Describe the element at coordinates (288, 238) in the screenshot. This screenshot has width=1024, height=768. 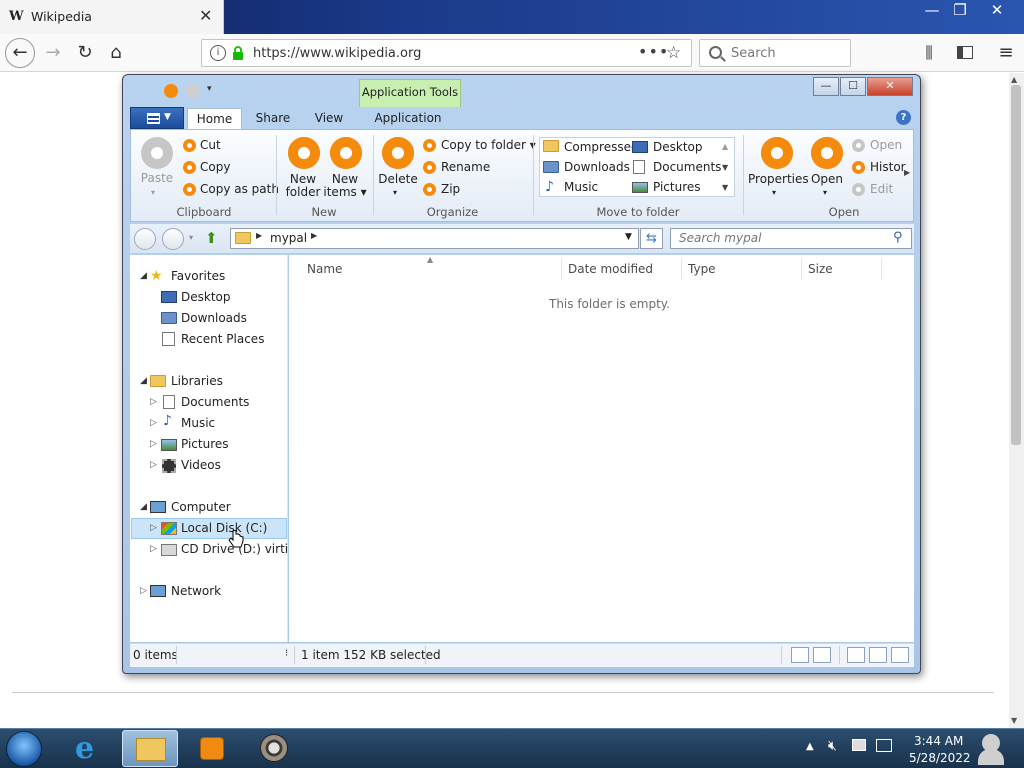
I see `breadcrumb-mypal: mypal` at that location.